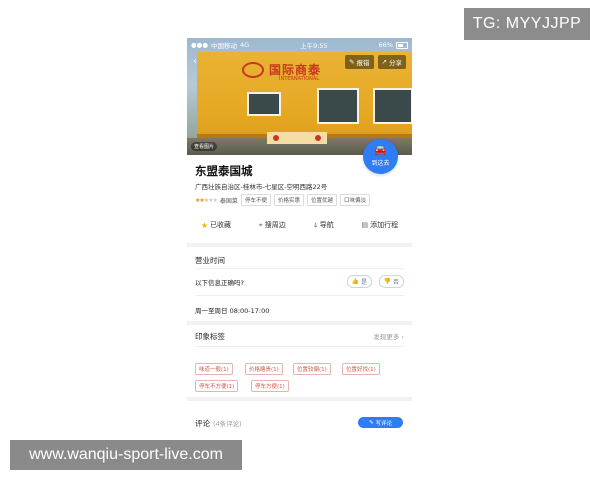  I want to click on status-bar: ●●● 中国移动 4G 上午9:55 66%, so click(299, 45).